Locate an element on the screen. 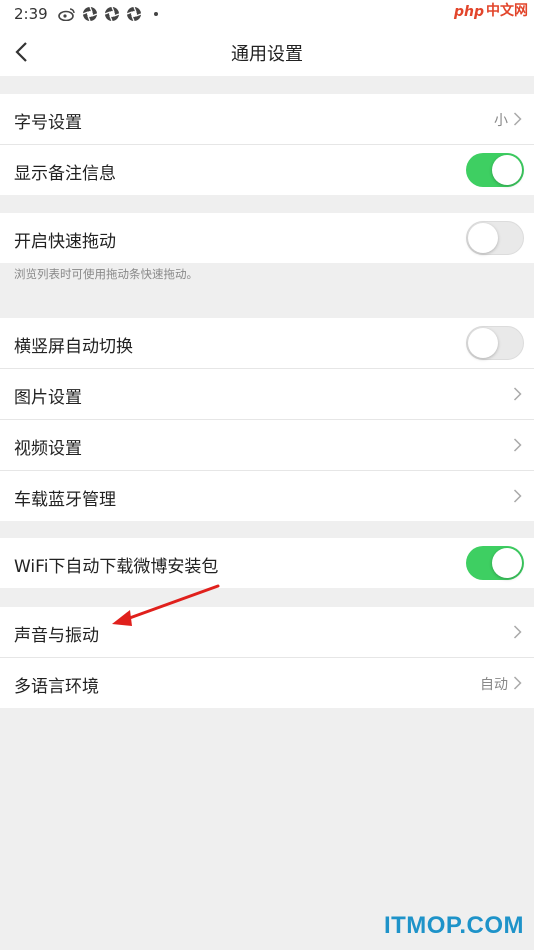 The height and width of the screenshot is (950, 534). settings-group-5: 声音与振动 多语言环境 自动 is located at coordinates (267, 657).